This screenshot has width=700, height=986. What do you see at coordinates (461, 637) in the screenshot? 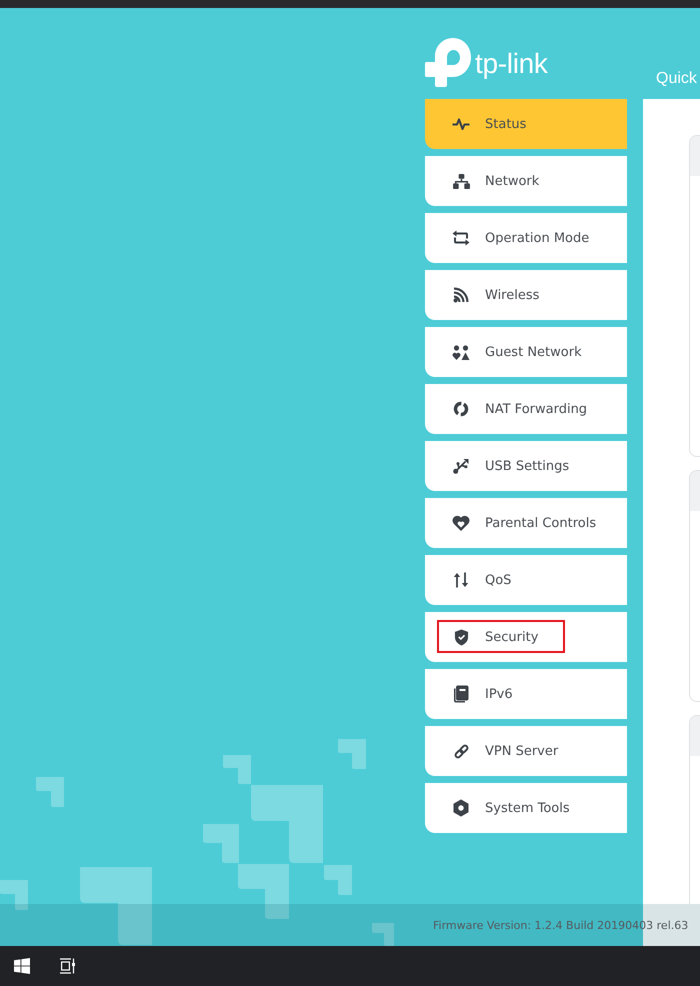
I see `shield-check-icon` at bounding box center [461, 637].